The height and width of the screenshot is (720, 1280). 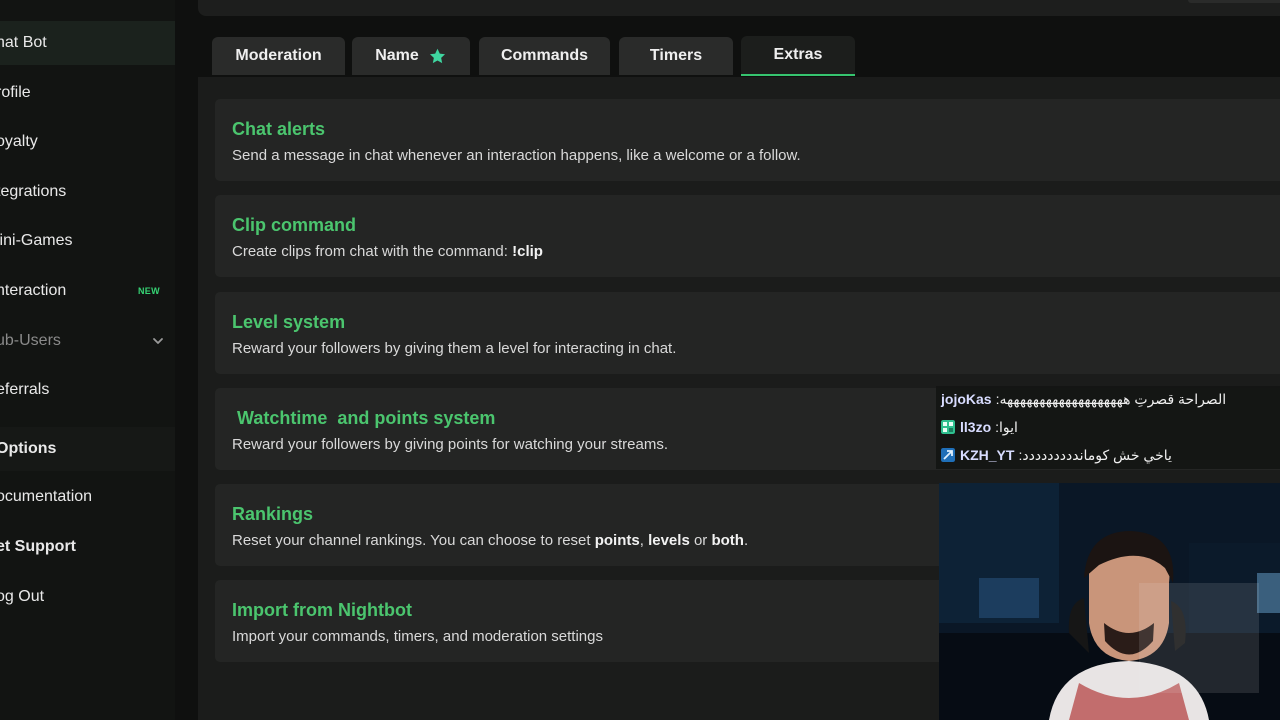 I want to click on chat-username: KZH_YT, so click(x=987, y=455).